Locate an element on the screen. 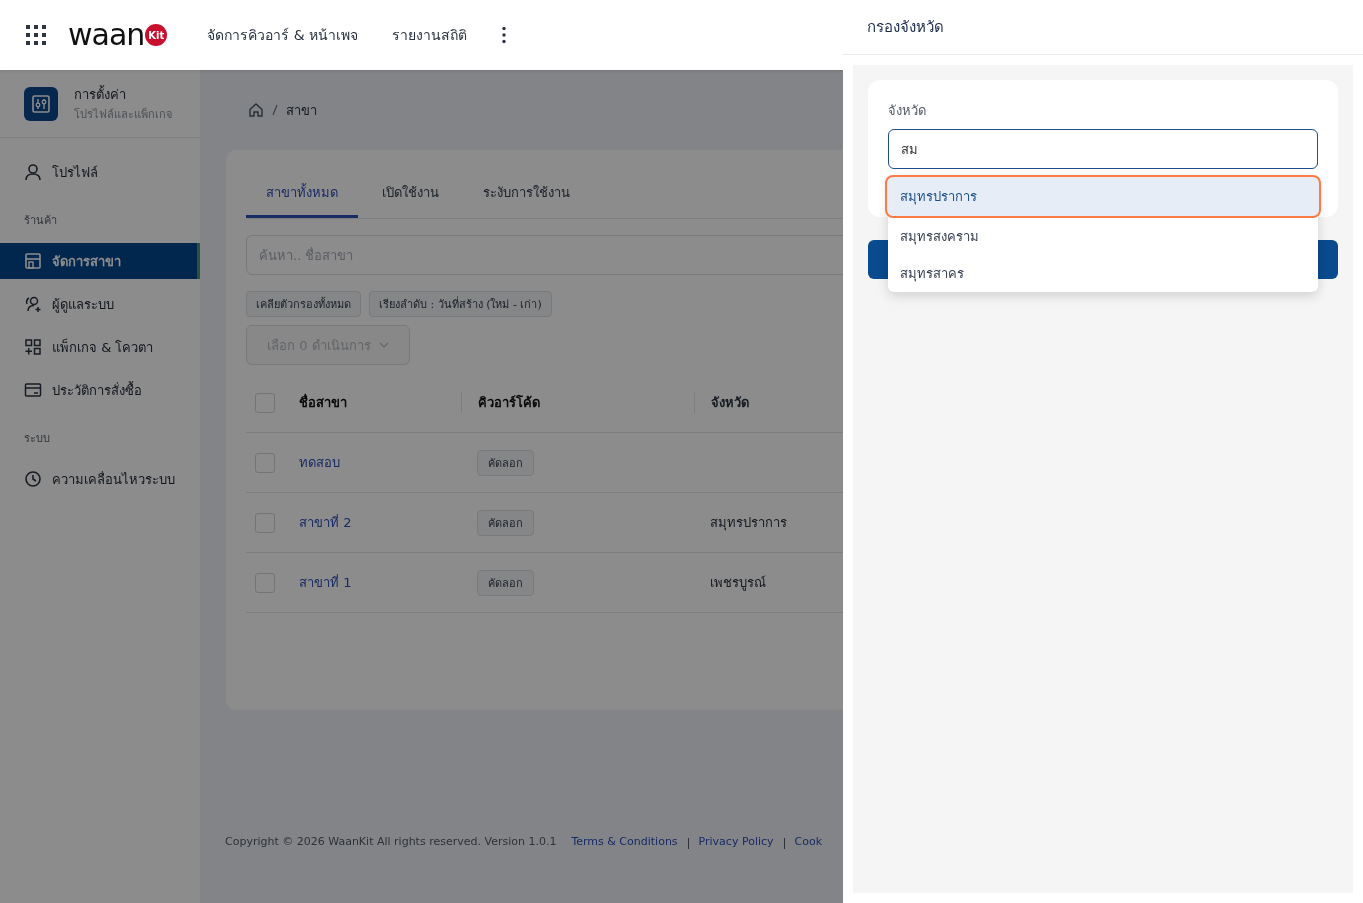 The width and height of the screenshot is (1363, 903). home-icon is located at coordinates (256, 110).